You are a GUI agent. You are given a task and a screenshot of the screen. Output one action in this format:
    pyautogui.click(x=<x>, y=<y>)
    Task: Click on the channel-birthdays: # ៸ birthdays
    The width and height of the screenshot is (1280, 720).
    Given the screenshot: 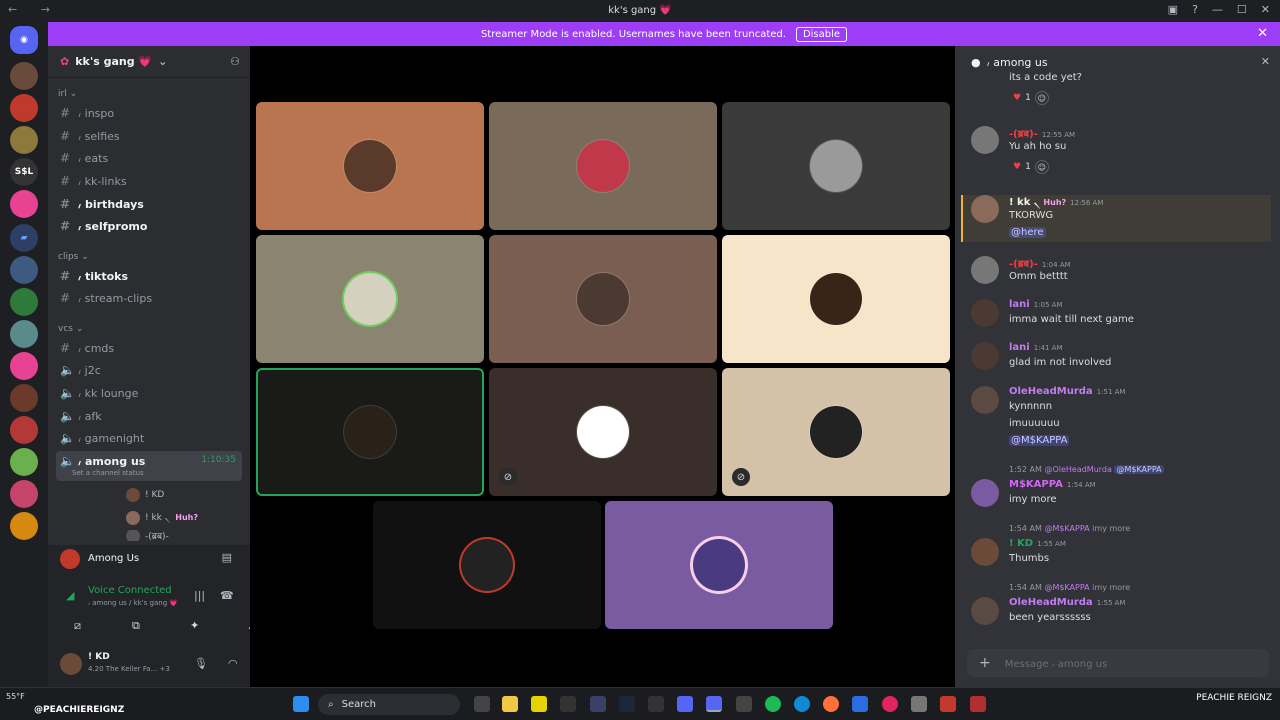 What is the action you would take?
    pyautogui.click(x=149, y=204)
    